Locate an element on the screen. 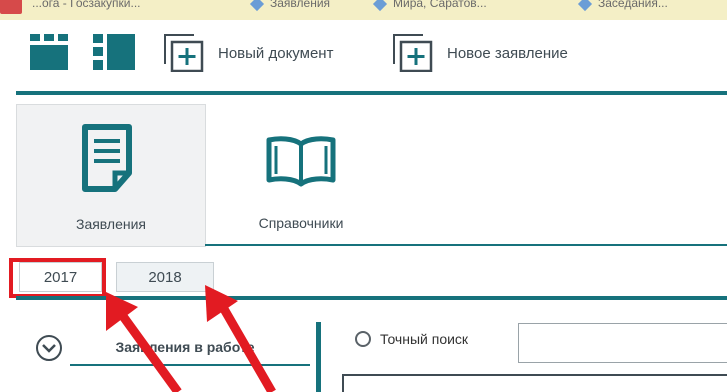 This screenshot has width=727, height=392. new-application-button: Новое заявление is located at coordinates (480, 53).